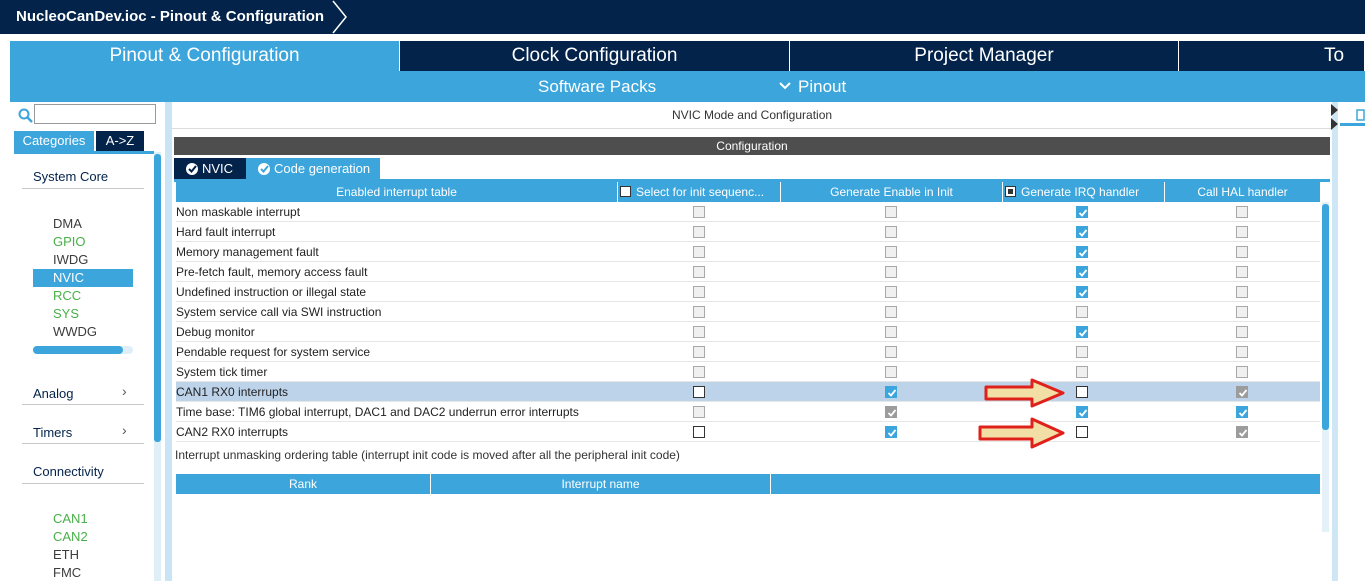  I want to click on table-row: Memory management fault, so click(748, 252).